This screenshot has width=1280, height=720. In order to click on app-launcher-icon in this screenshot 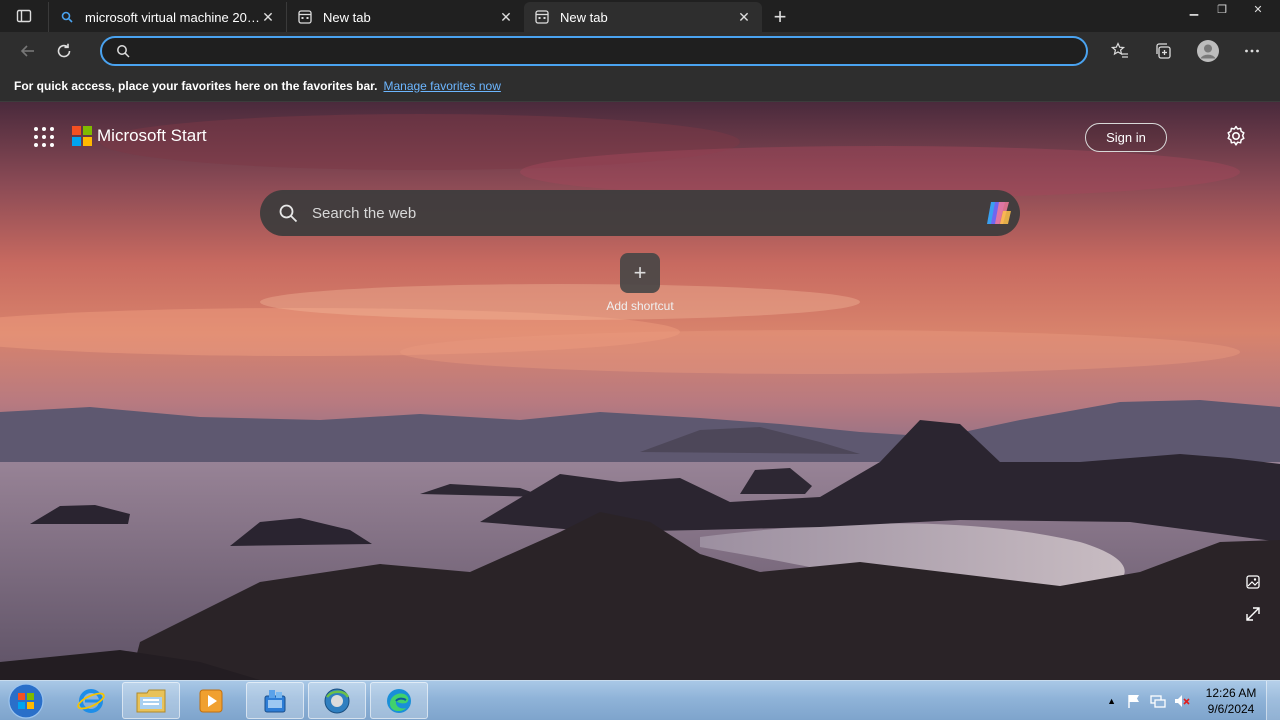, I will do `click(44, 137)`.